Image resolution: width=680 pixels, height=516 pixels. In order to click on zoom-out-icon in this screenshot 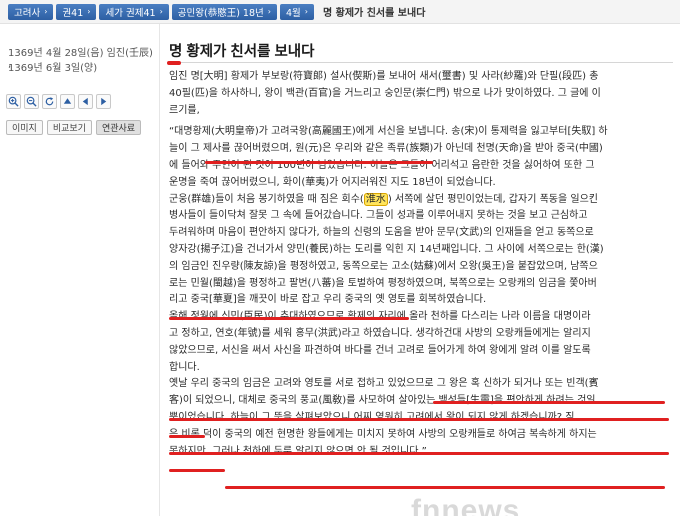, I will do `click(31, 101)`.